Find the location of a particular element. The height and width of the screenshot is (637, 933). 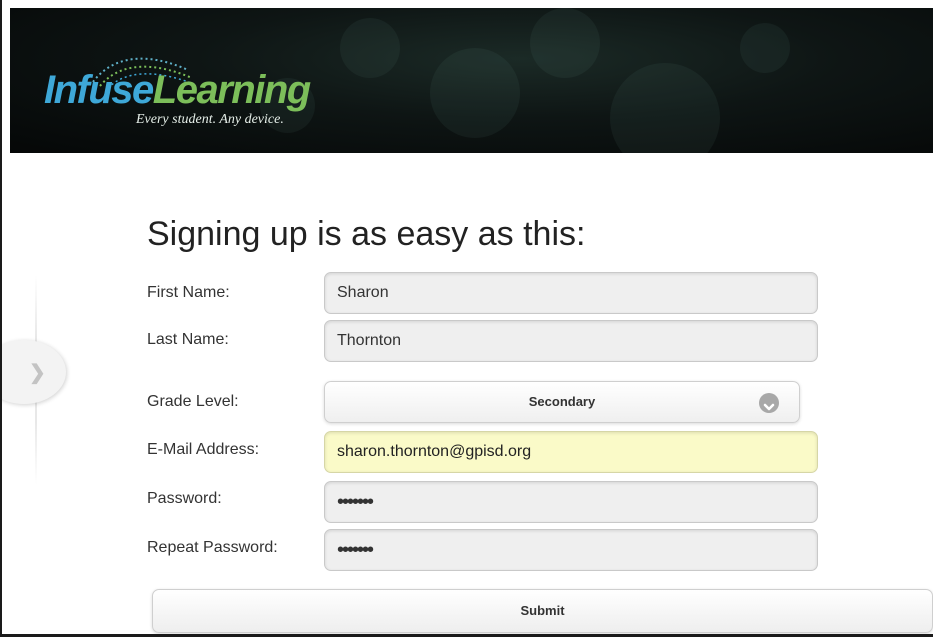

last-name-field: Thornton is located at coordinates (571, 341).